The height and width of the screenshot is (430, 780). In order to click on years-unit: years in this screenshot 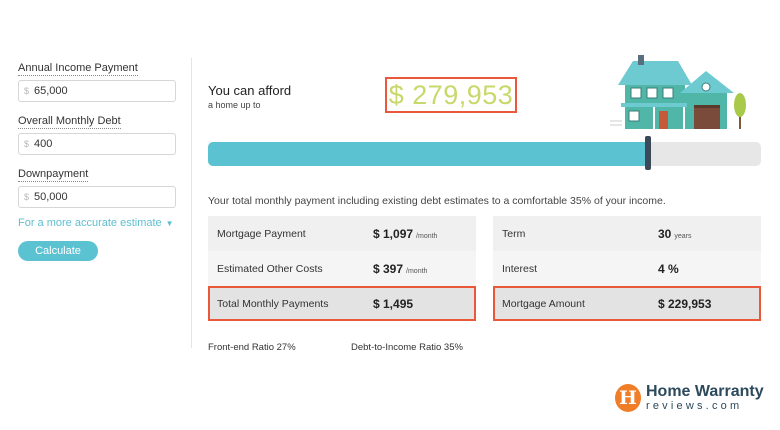, I will do `click(683, 236)`.